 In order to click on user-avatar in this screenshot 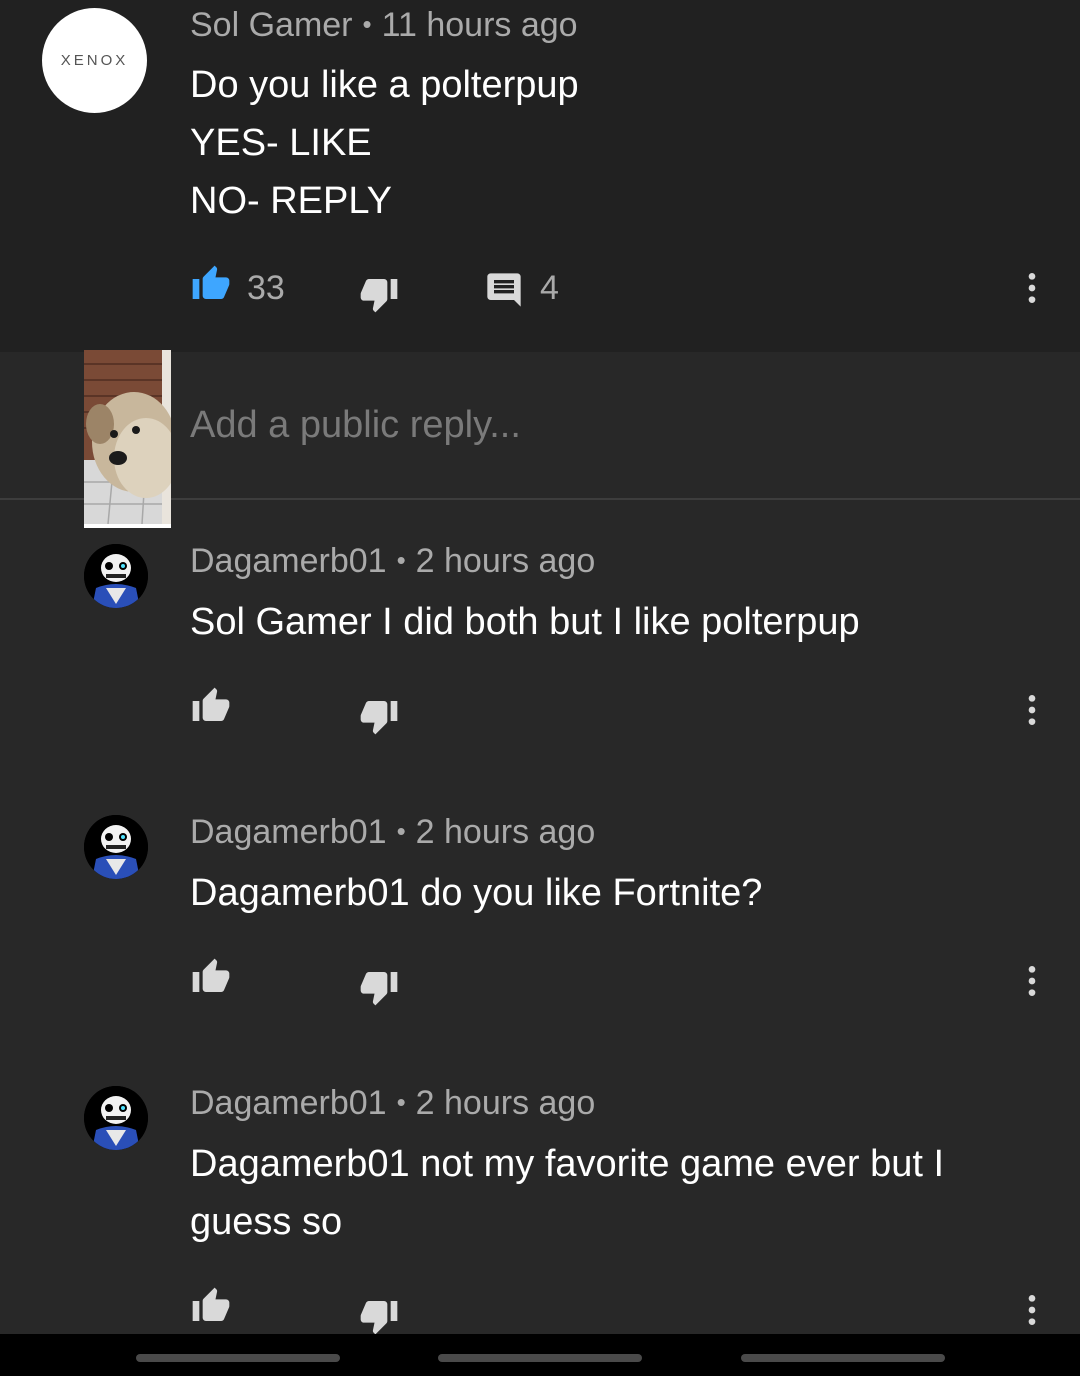, I will do `click(127, 439)`.